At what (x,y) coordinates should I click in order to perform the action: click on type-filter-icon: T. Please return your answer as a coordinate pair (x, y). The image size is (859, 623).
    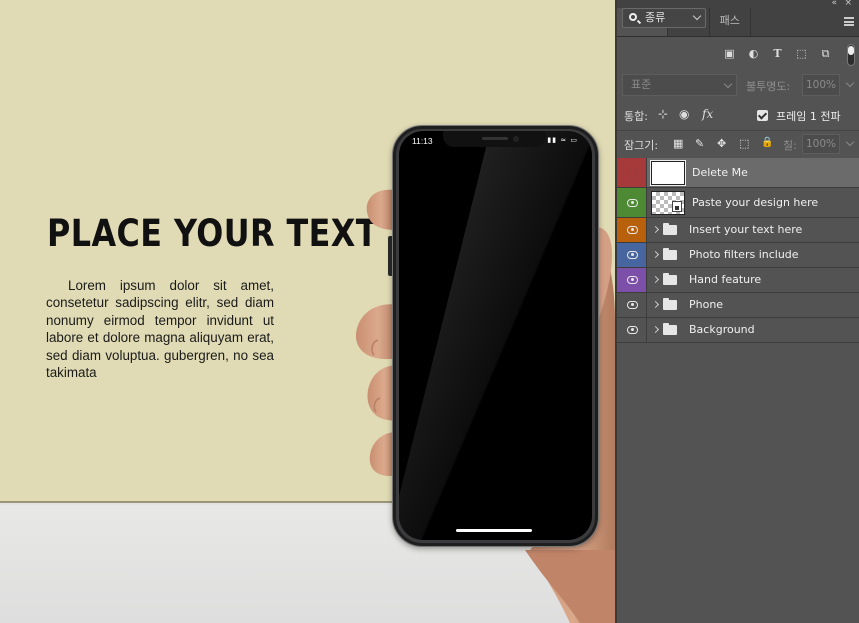
    Looking at the image, I should click on (777, 53).